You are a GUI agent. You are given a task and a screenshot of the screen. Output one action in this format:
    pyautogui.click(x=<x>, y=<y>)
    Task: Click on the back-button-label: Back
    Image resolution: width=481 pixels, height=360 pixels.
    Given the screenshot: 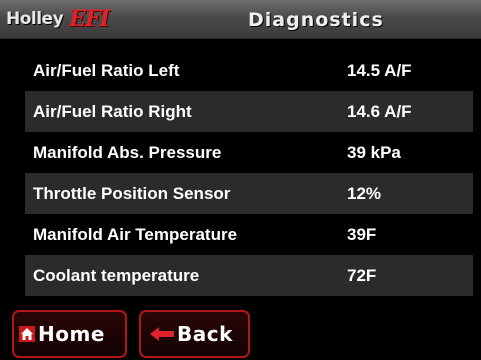 What is the action you would take?
    pyautogui.click(x=205, y=334)
    